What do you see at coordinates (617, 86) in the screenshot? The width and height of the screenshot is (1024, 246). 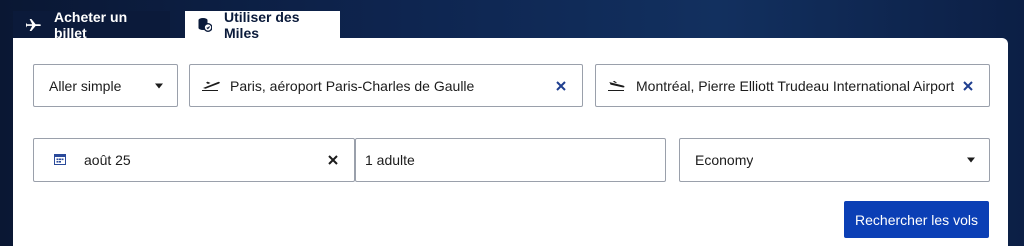 I see `plane-landing-icon` at bounding box center [617, 86].